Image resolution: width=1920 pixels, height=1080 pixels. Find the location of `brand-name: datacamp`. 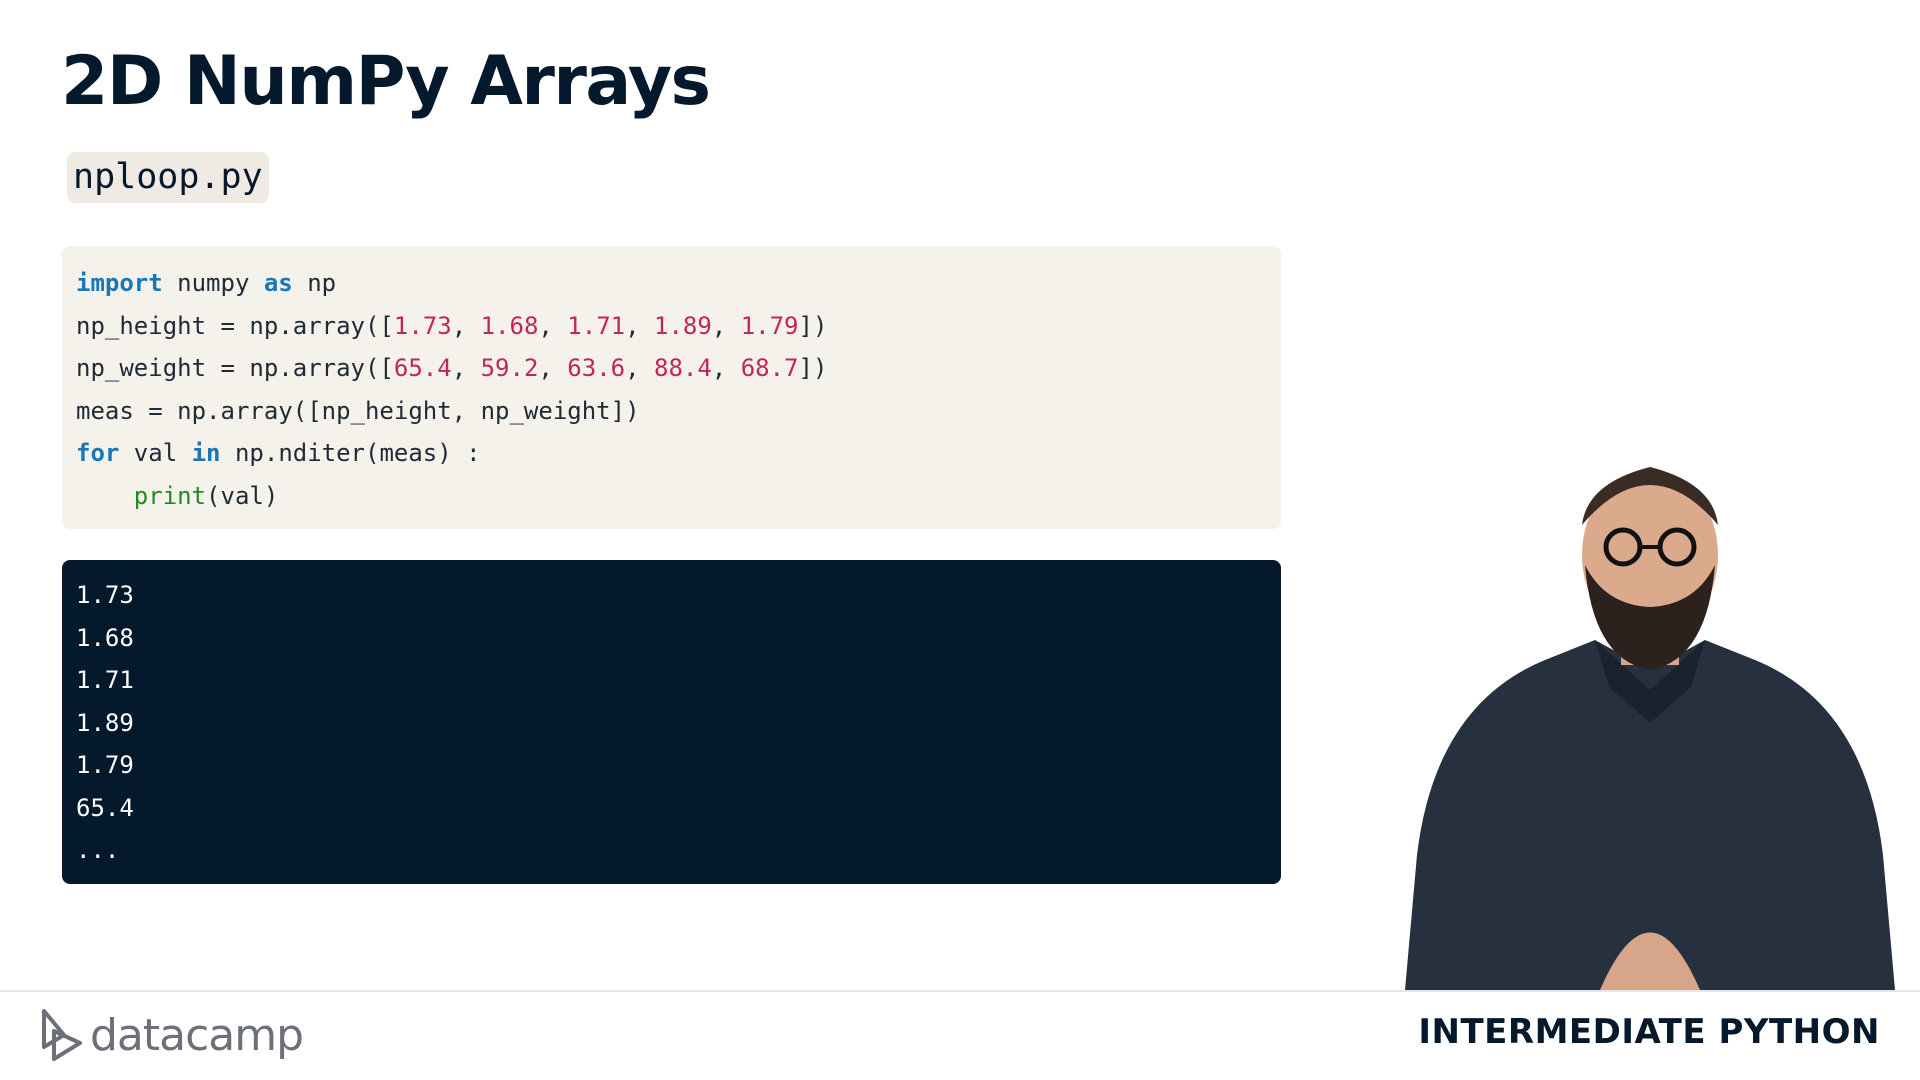

brand-name: datacamp is located at coordinates (197, 1035).